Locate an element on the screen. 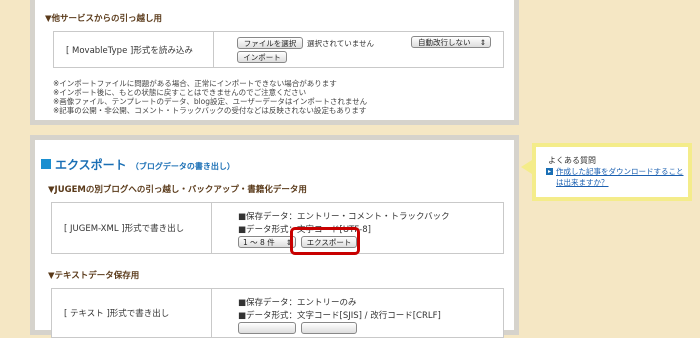  export-heading-sub: （ブログデータの書き出し） is located at coordinates (182, 166).